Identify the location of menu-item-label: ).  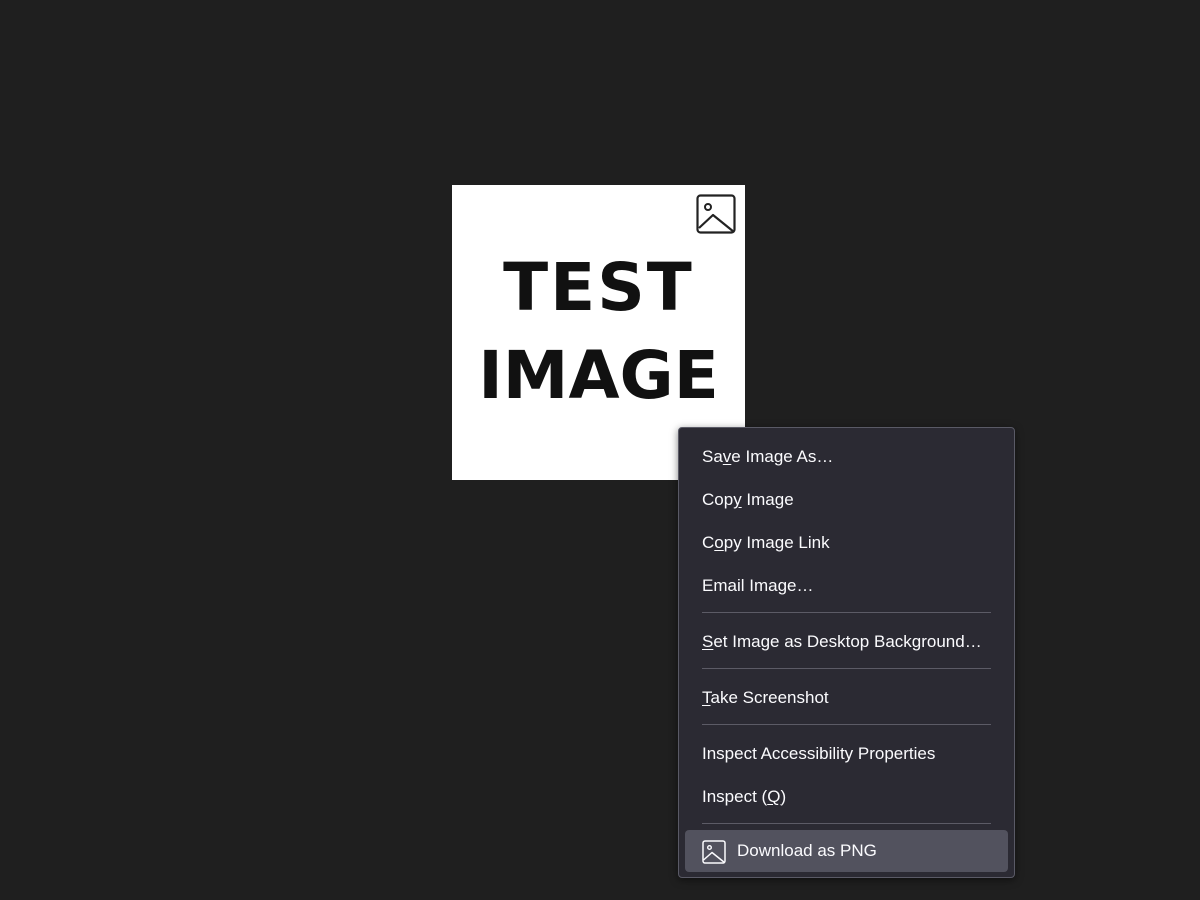
(783, 796).